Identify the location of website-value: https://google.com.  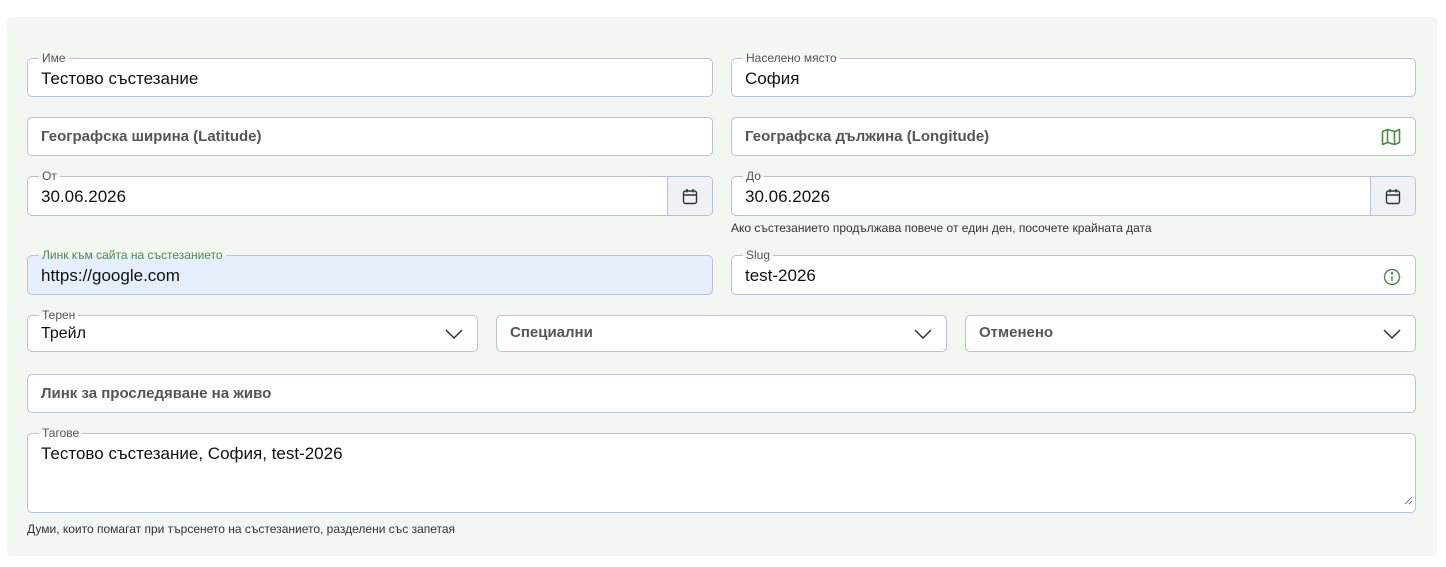
(110, 275).